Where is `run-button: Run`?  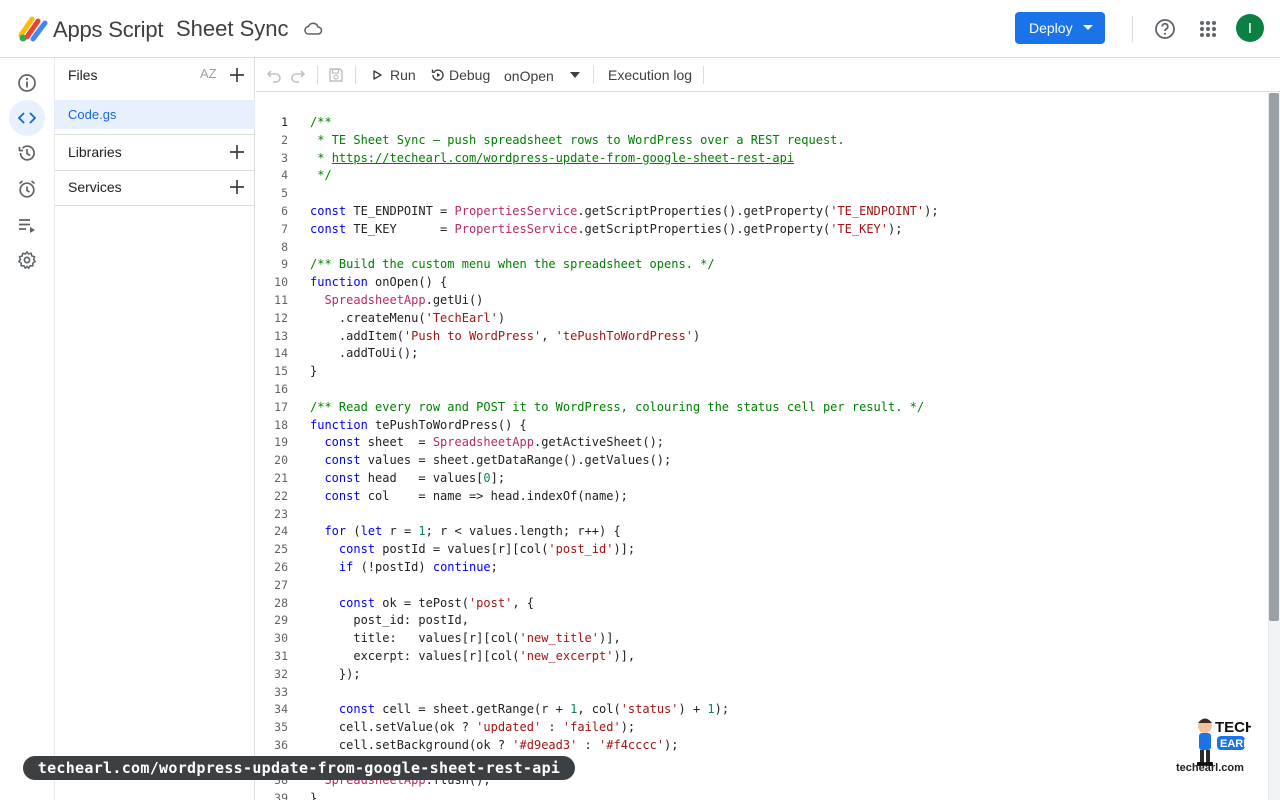 run-button: Run is located at coordinates (403, 75).